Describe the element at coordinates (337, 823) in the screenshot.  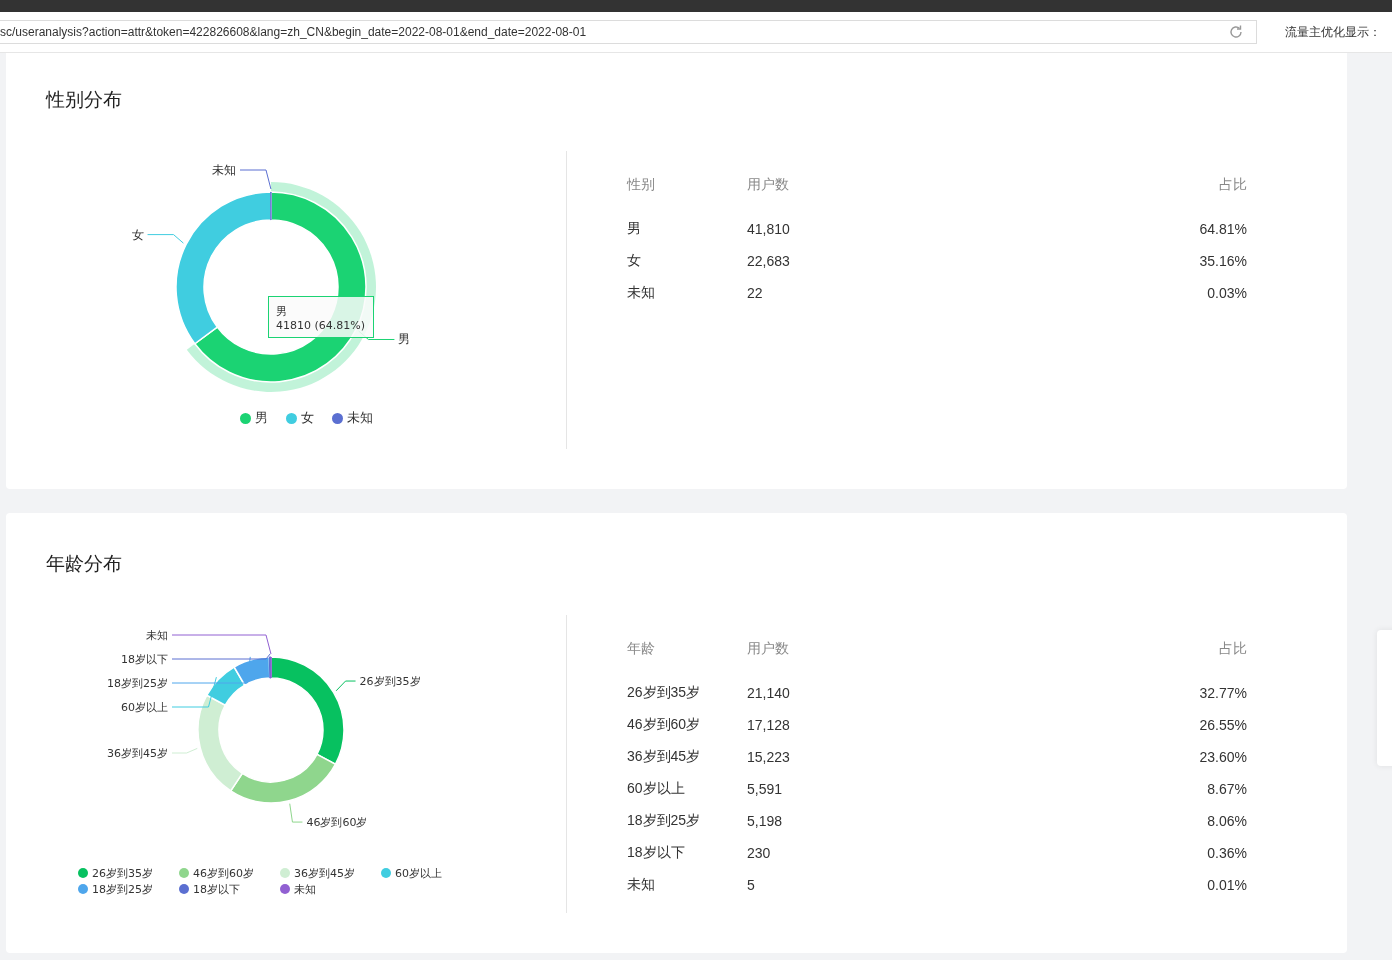
I see `slice-label: 46岁到60岁` at that location.